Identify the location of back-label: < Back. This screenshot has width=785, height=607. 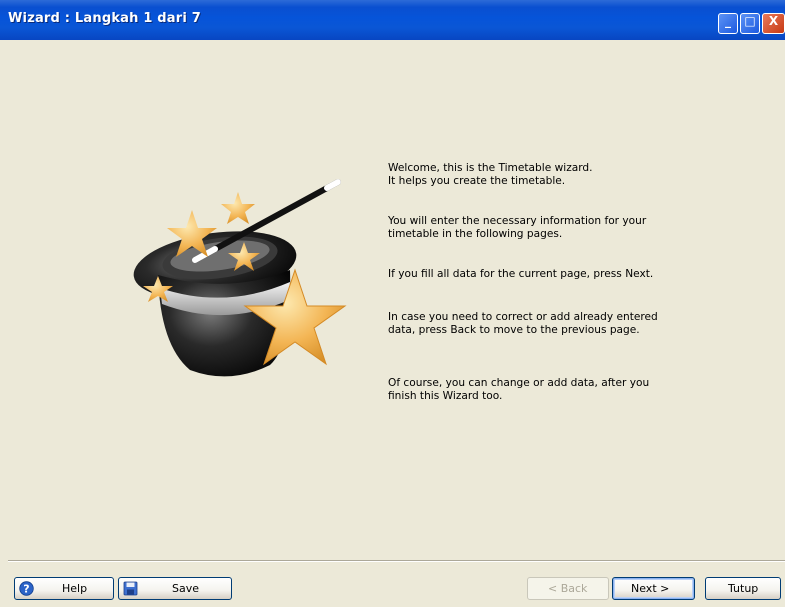
(568, 588).